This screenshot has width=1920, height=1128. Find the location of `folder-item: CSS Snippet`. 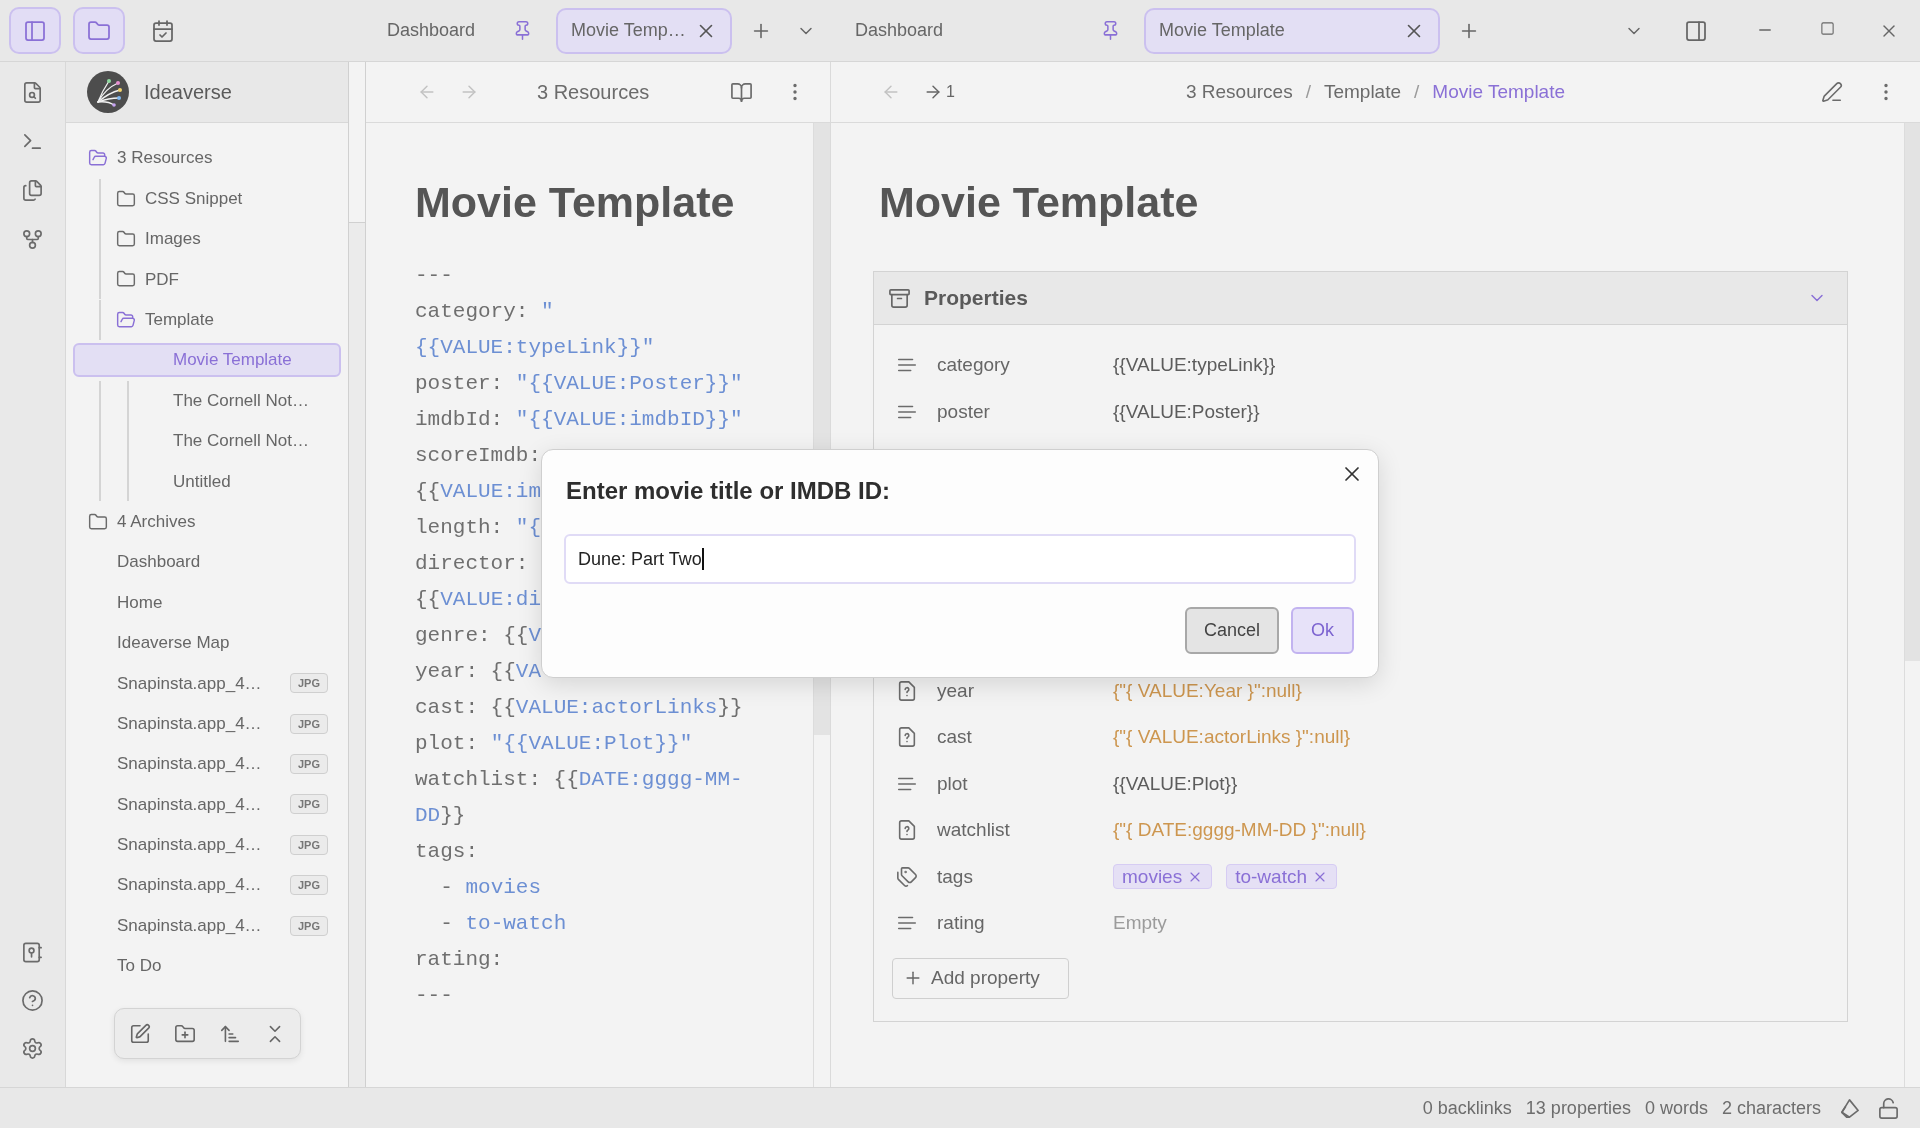

folder-item: CSS Snippet is located at coordinates (207, 198).